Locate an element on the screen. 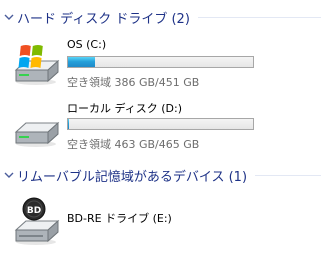 This screenshot has height=263, width=327. group-header-hard-disk: ハード ディスク ドライブ (2) is located at coordinates (163, 17).